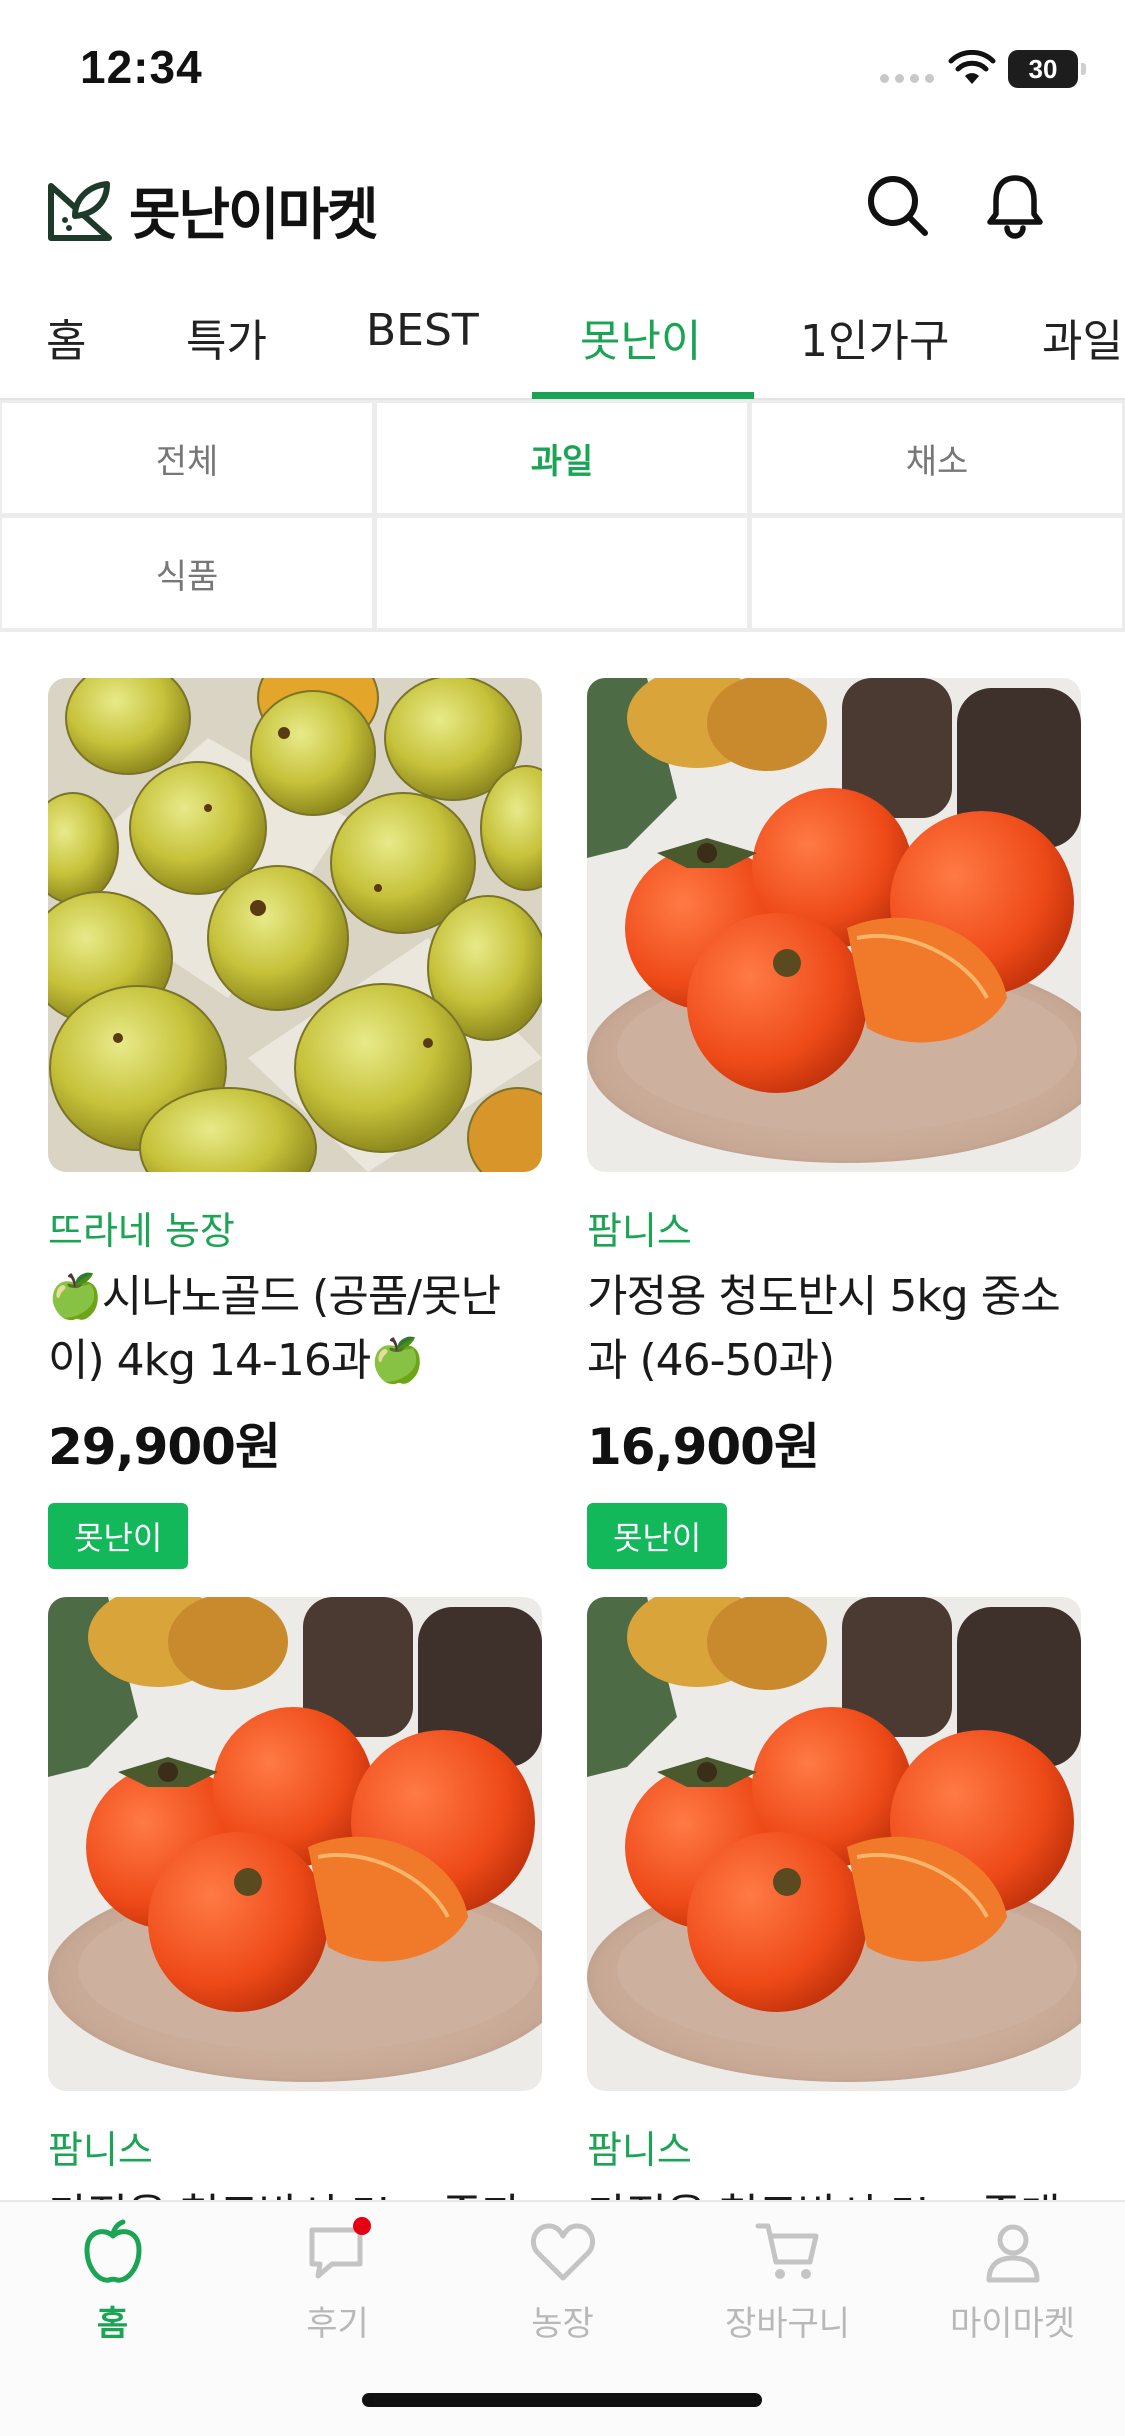 The width and height of the screenshot is (1125, 2436). I want to click on chat-icon, so click(340, 2248).